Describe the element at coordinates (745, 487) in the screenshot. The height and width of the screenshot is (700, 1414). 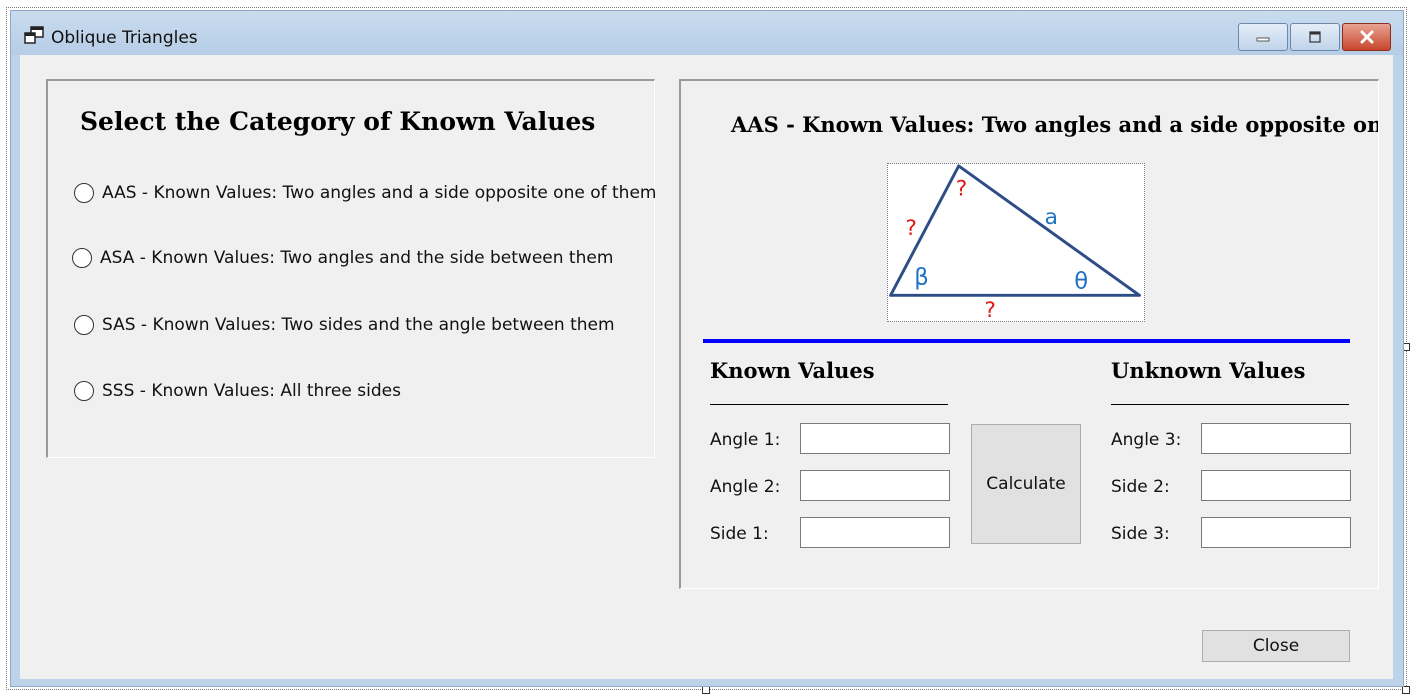
I see `angle-2-label: Angle 2:` at that location.